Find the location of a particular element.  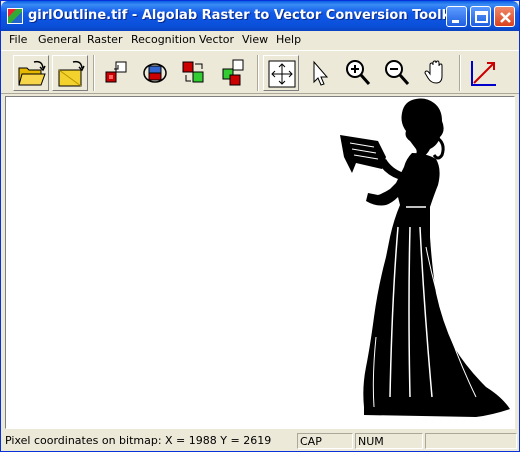

open-file-button is located at coordinates (31, 73).